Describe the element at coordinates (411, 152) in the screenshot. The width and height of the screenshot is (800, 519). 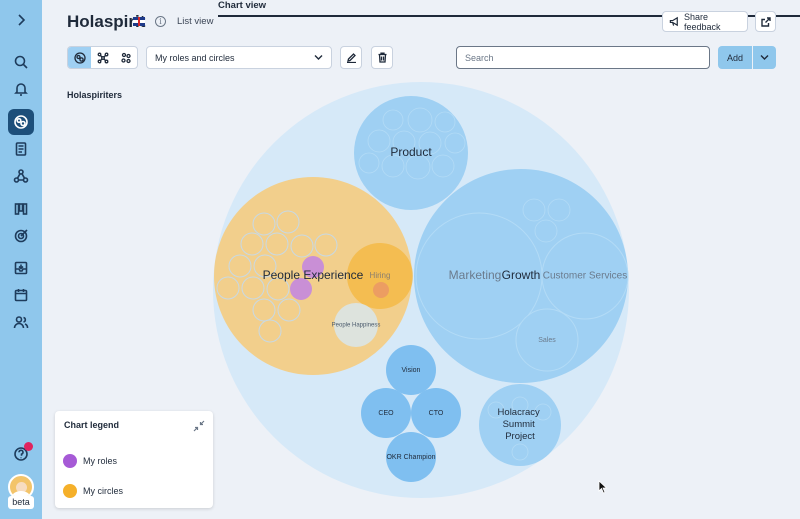
I see `circle-product-label: Product` at that location.